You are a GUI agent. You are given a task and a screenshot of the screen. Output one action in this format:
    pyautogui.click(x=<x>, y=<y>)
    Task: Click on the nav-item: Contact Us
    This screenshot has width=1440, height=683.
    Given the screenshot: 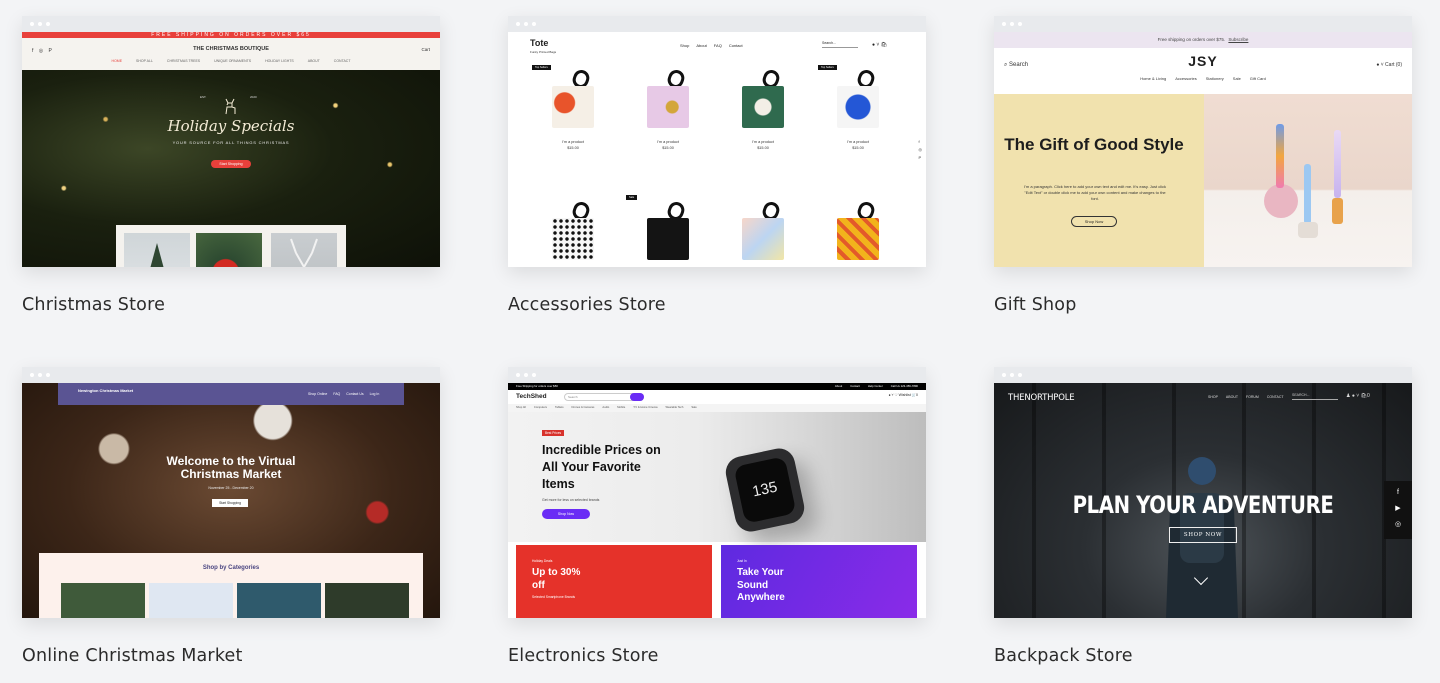 What is the action you would take?
    pyautogui.click(x=355, y=394)
    